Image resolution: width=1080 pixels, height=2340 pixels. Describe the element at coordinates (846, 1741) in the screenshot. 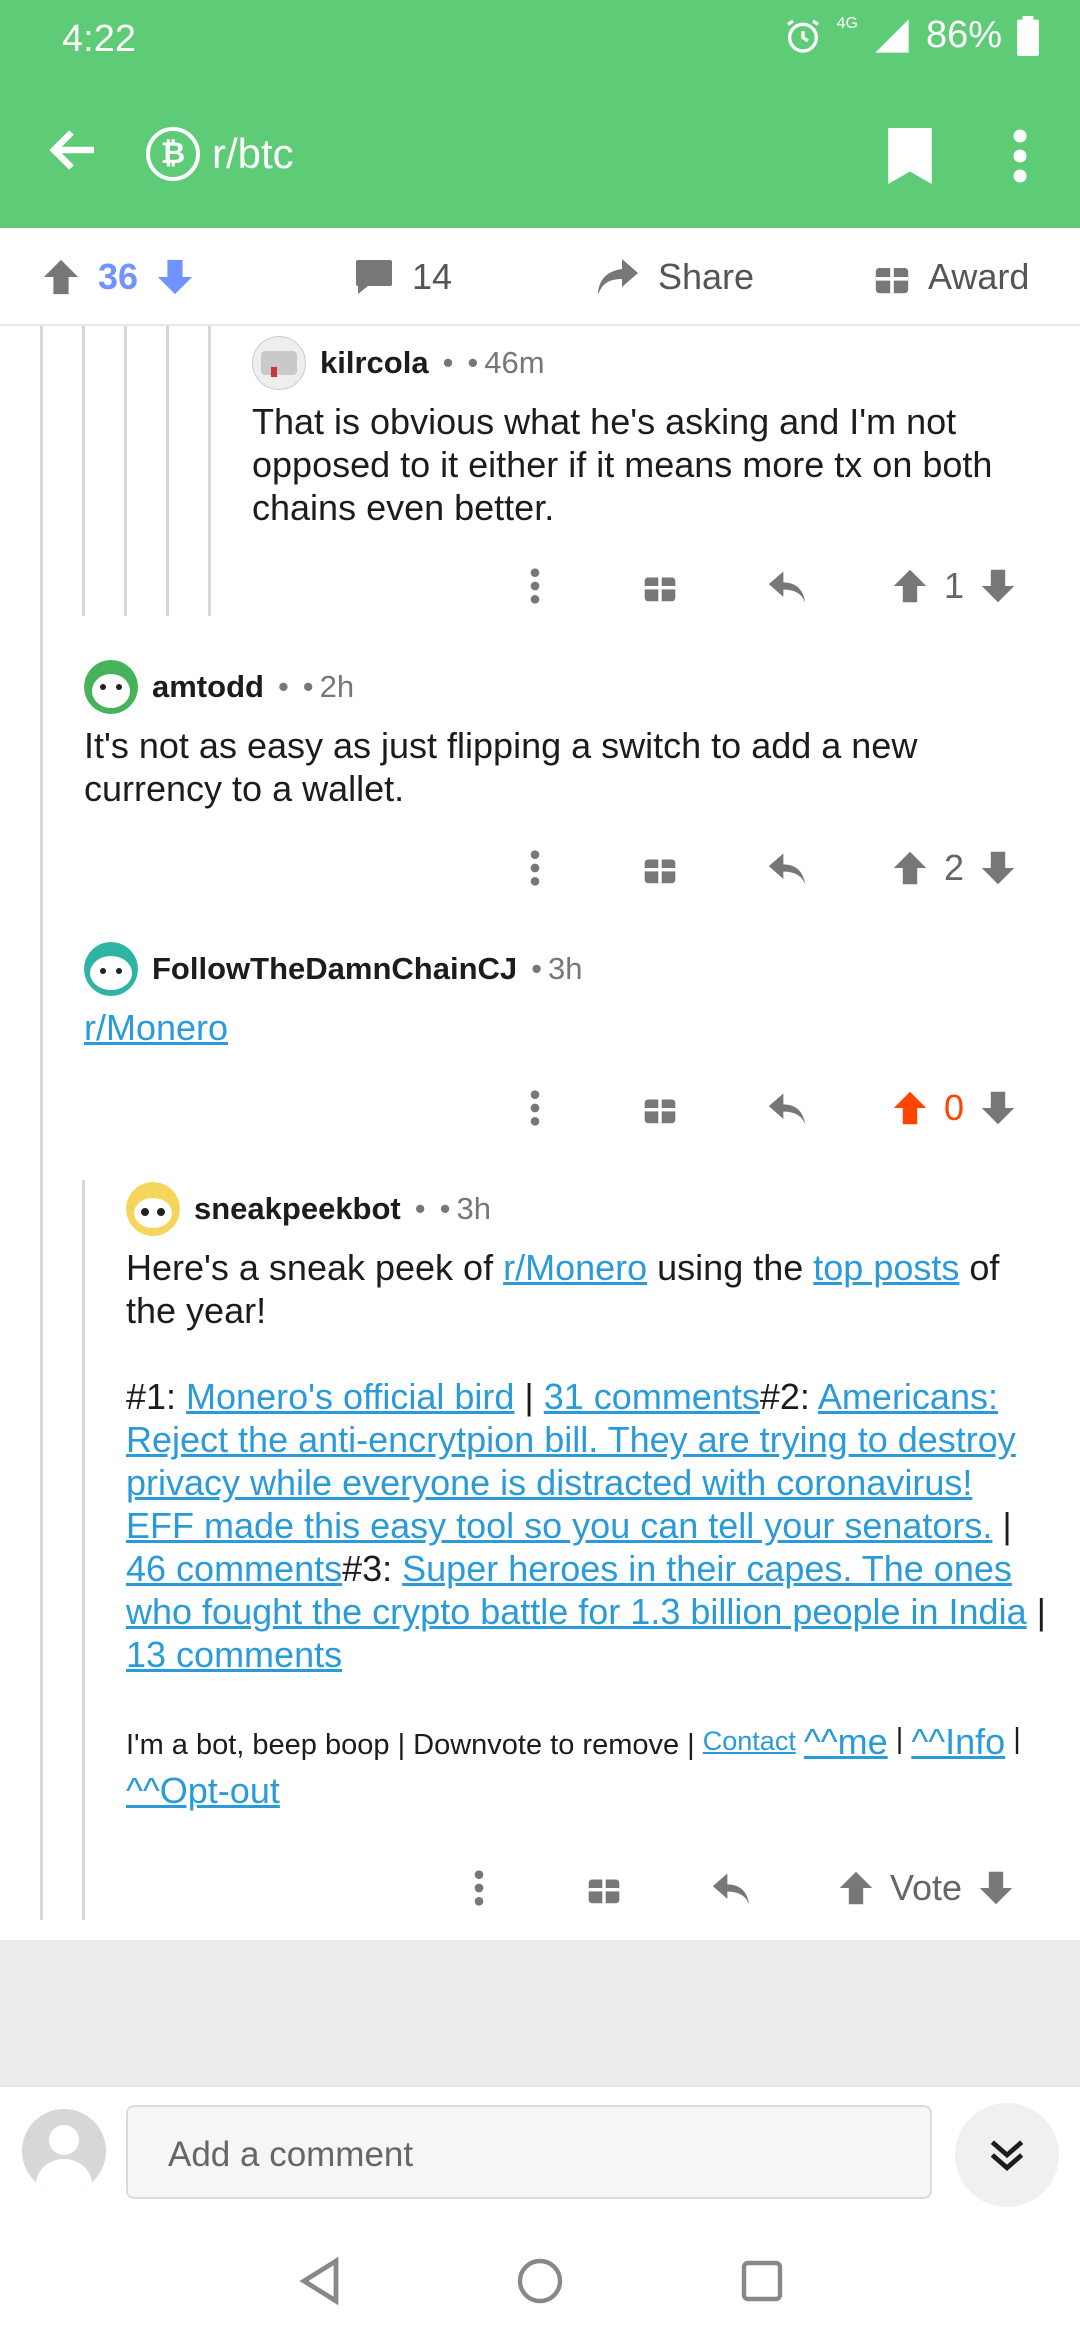

I see `me-link: ^^me` at that location.